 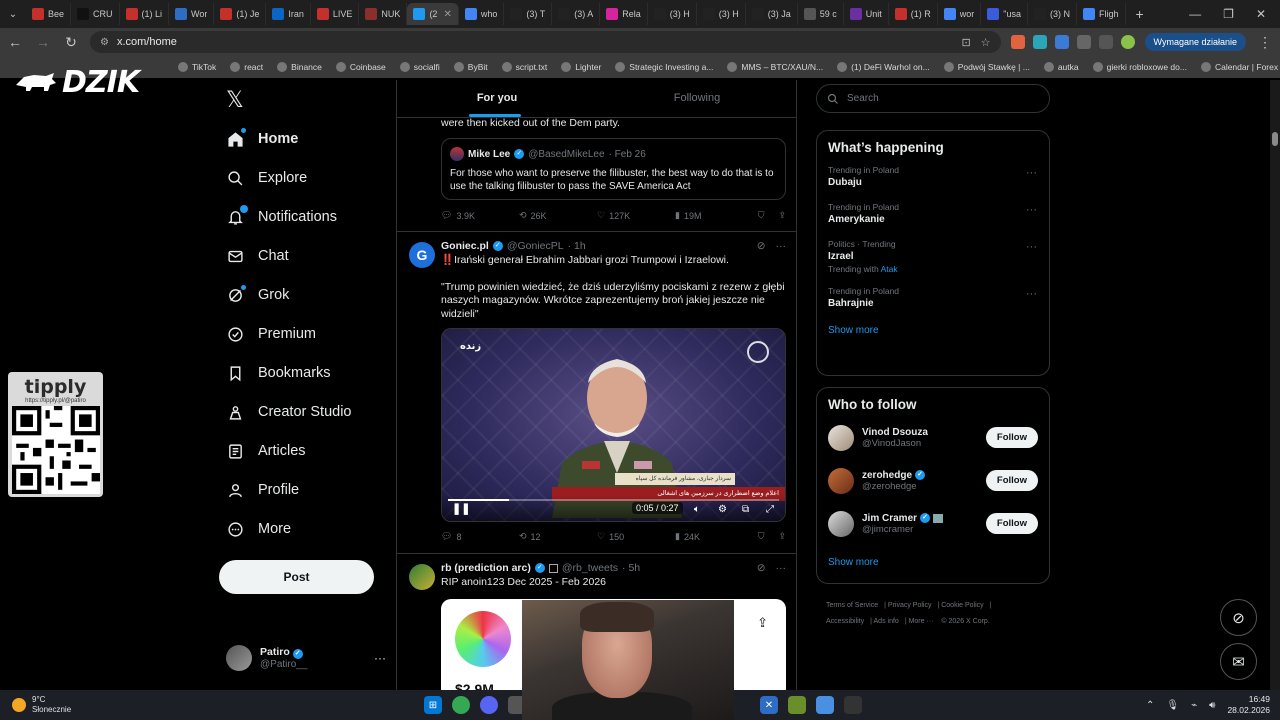 I want to click on search-input: Search, so click(x=933, y=98).